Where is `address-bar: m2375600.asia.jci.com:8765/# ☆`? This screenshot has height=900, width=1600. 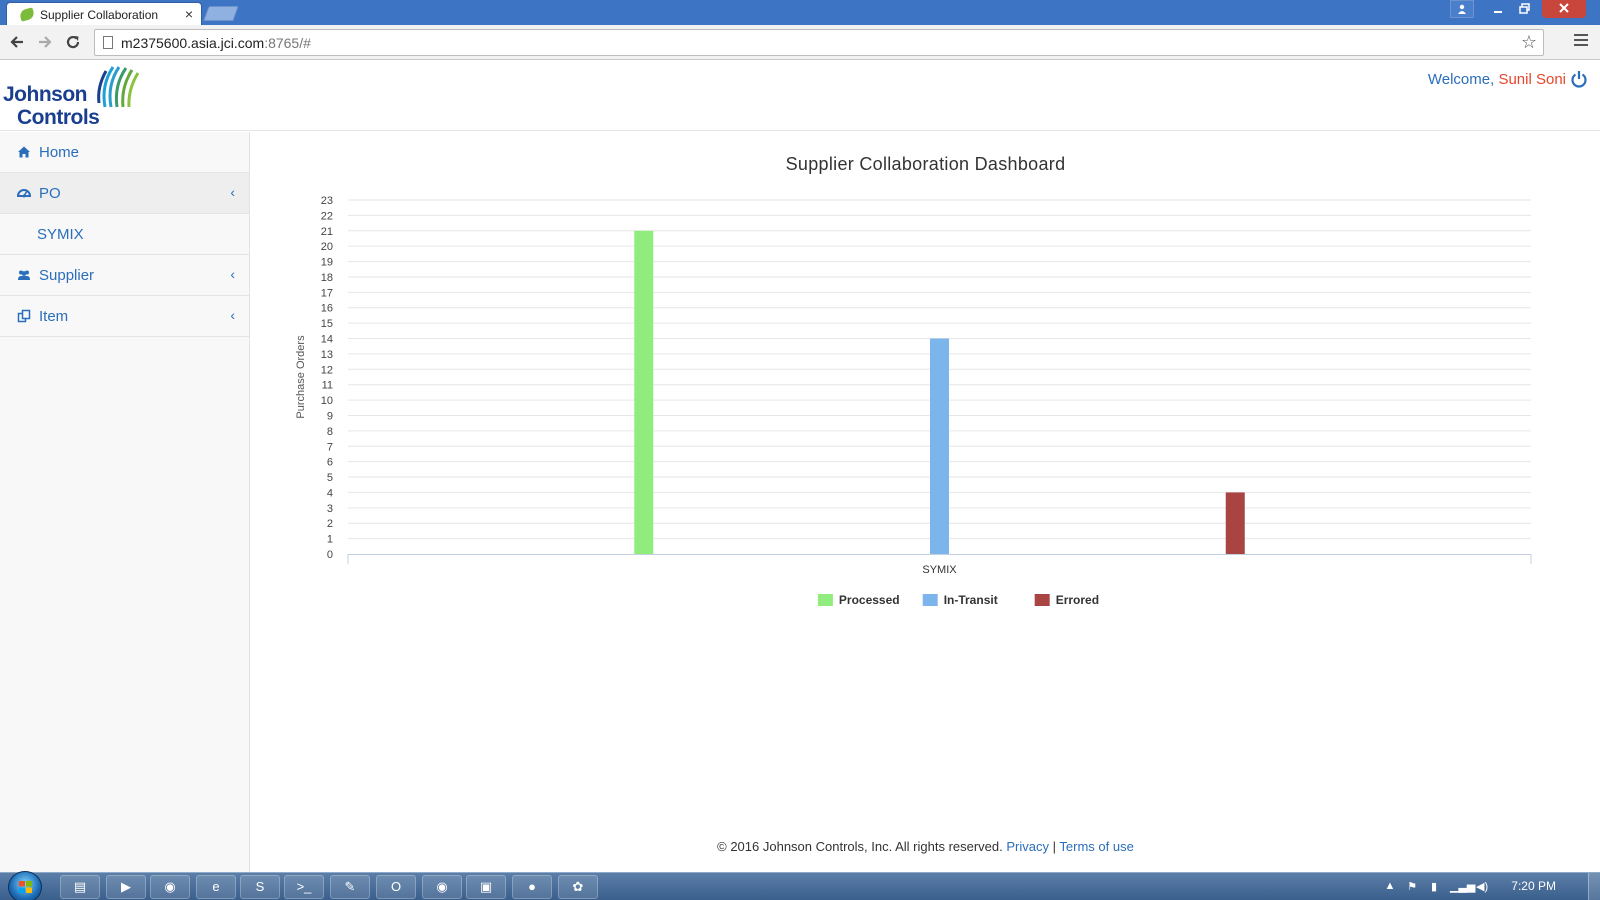 address-bar: m2375600.asia.jci.com:8765/# ☆ is located at coordinates (819, 42).